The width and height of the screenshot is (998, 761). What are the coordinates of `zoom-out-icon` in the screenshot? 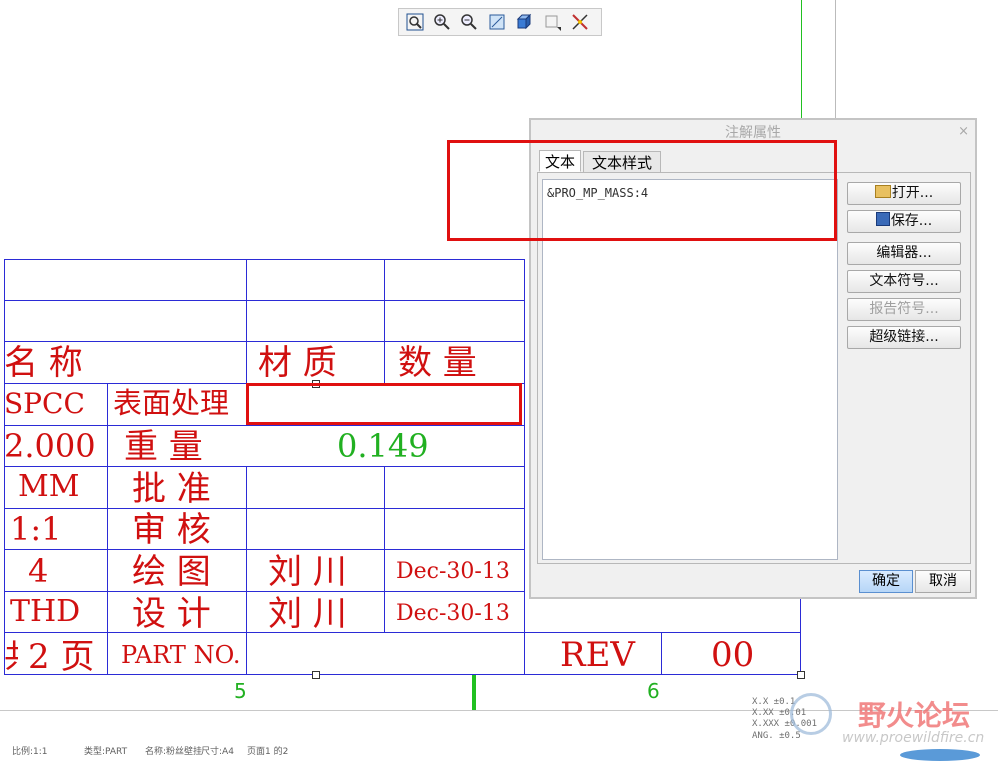 It's located at (469, 22).